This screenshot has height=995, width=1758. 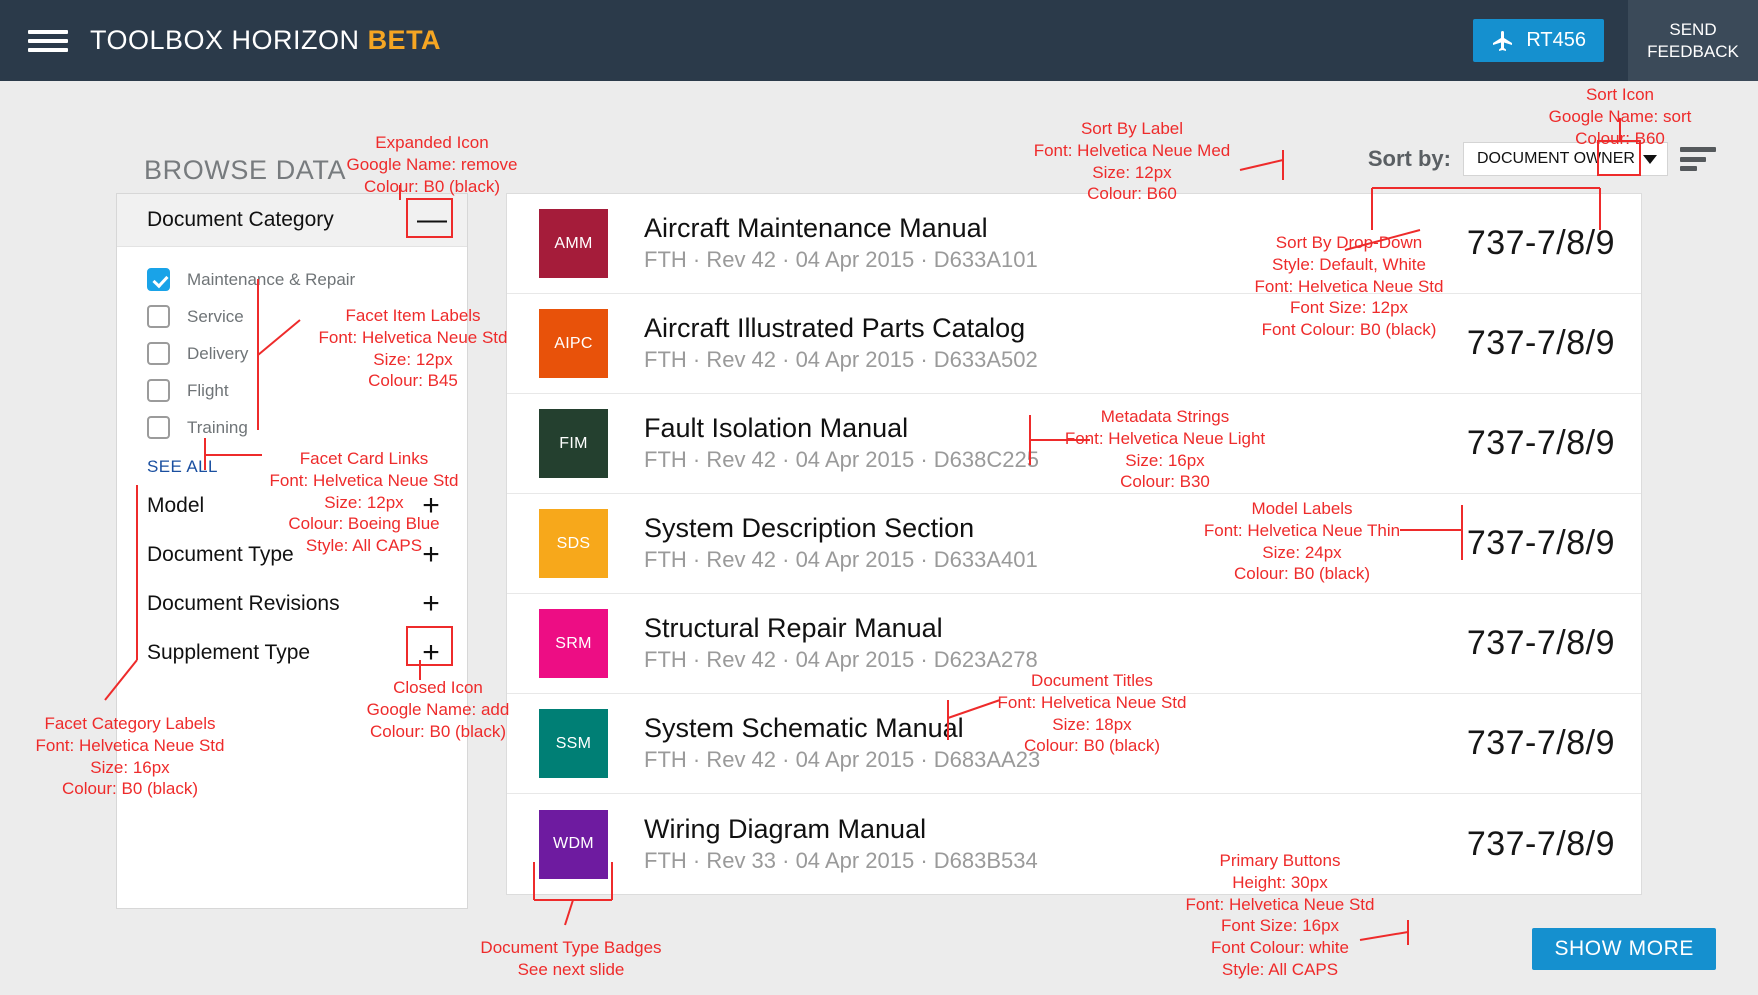 What do you see at coordinates (835, 328) in the screenshot?
I see `document-title: Aircraft Illustrated Parts Catalog` at bounding box center [835, 328].